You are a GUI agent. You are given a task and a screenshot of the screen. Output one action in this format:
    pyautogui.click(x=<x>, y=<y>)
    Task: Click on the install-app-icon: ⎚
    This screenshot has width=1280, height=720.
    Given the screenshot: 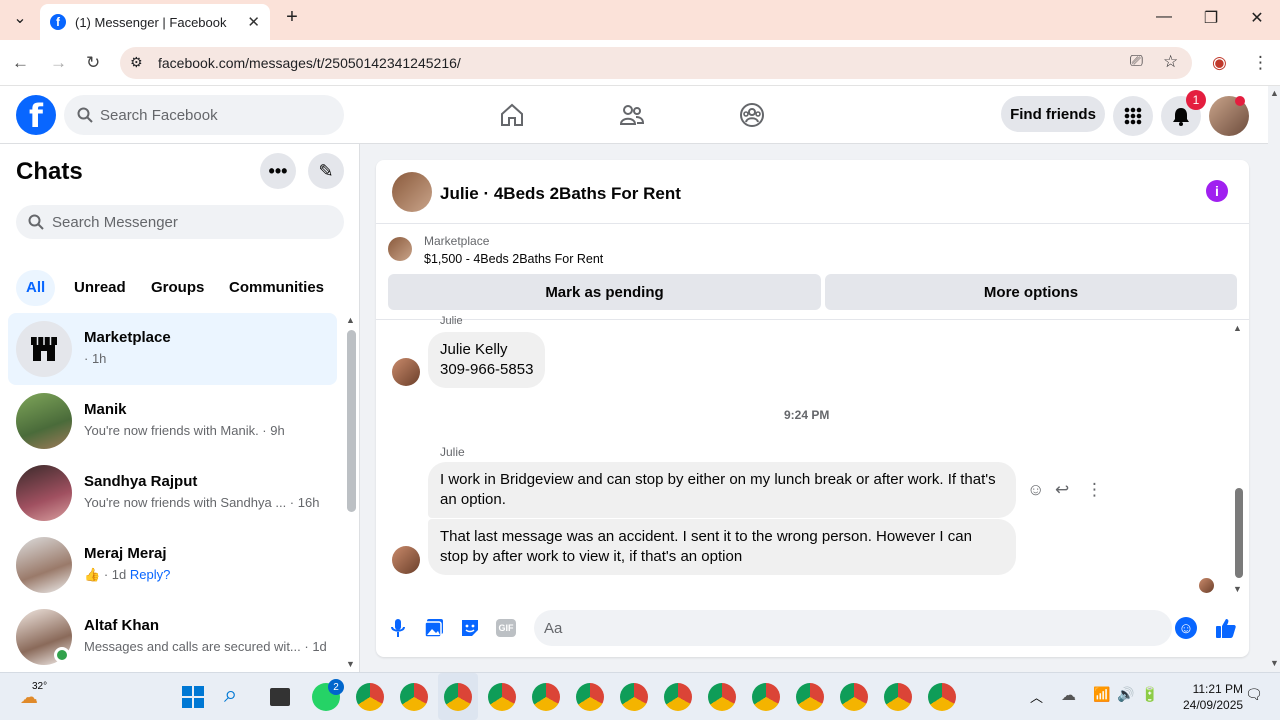 What is the action you would take?
    pyautogui.click(x=1136, y=62)
    